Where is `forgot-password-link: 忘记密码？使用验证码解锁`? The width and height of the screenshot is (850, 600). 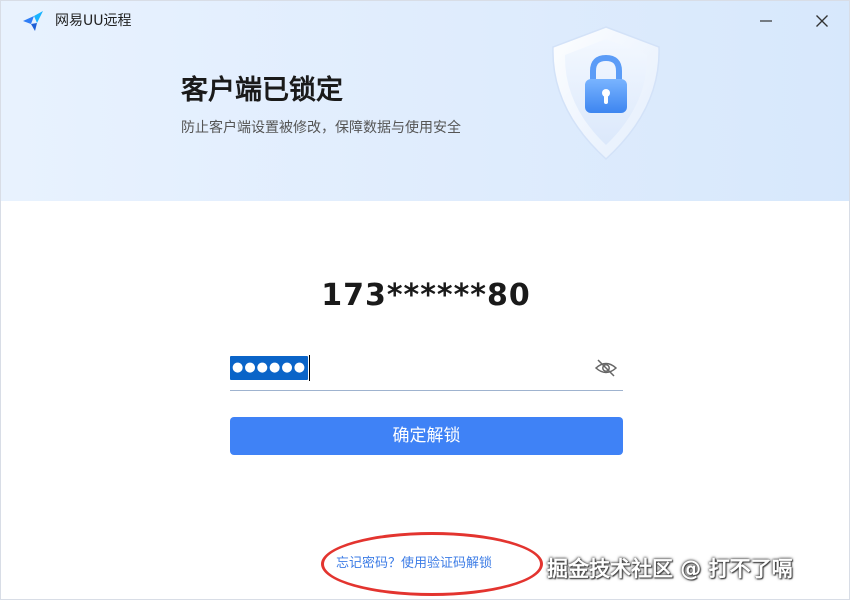 forgot-password-link: 忘记密码？使用验证码解锁 is located at coordinates (414, 564).